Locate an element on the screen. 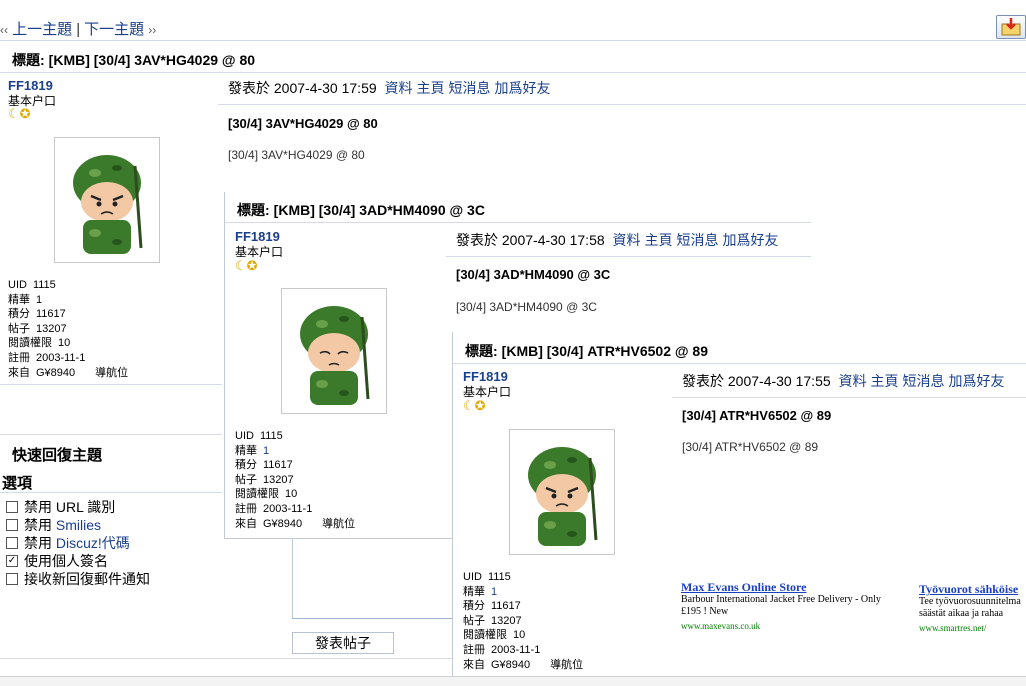 This screenshot has width=1026, height=686. post-meta: 發表於 2007-4-30 17:58 資料 主頁 短消息 加爲好友 is located at coordinates (617, 240).